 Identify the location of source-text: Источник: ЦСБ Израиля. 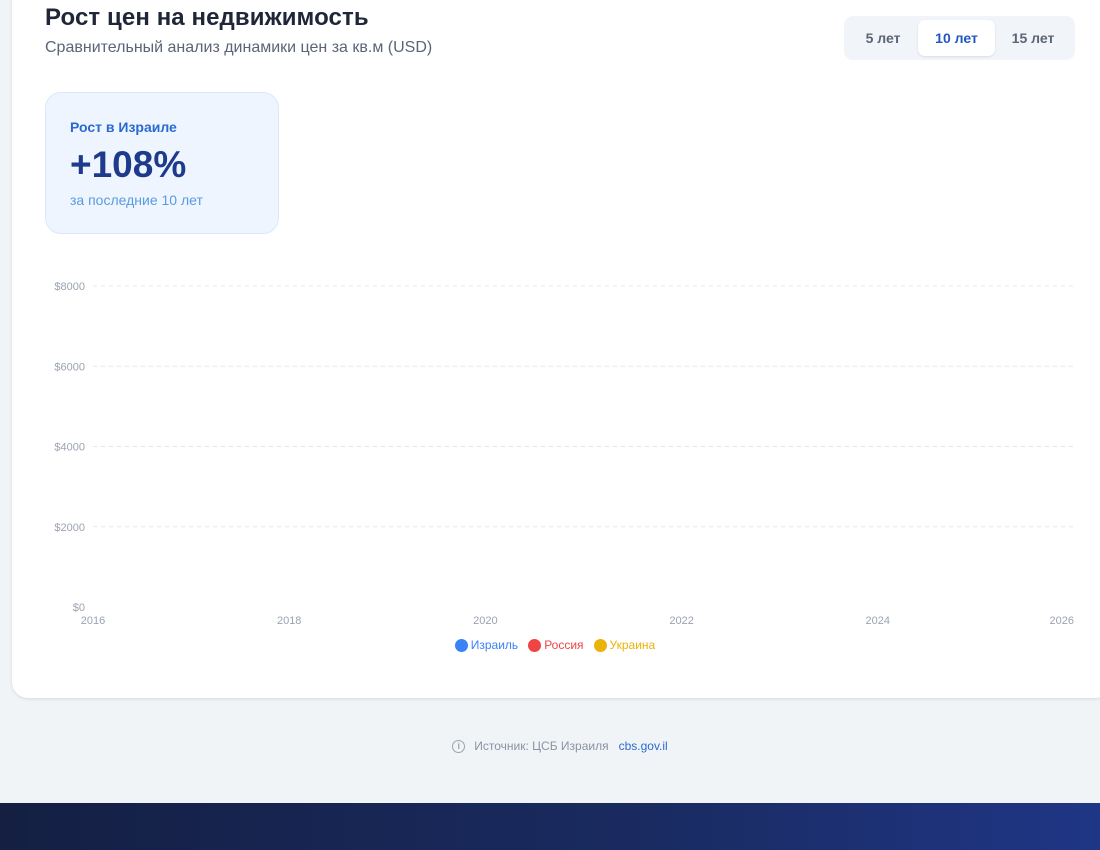
(541, 746).